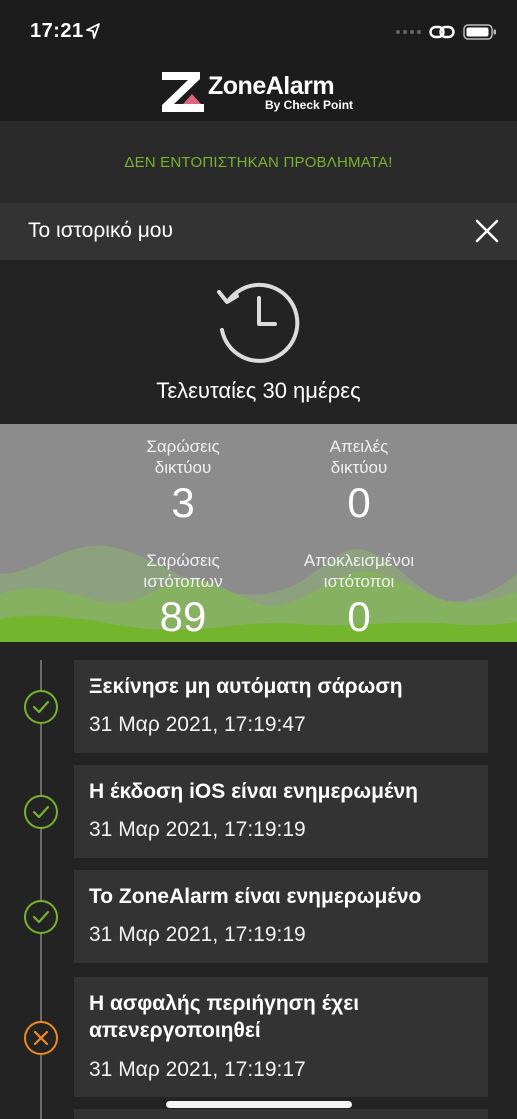 This screenshot has height=1119, width=517. I want to click on battery-icon, so click(479, 32).